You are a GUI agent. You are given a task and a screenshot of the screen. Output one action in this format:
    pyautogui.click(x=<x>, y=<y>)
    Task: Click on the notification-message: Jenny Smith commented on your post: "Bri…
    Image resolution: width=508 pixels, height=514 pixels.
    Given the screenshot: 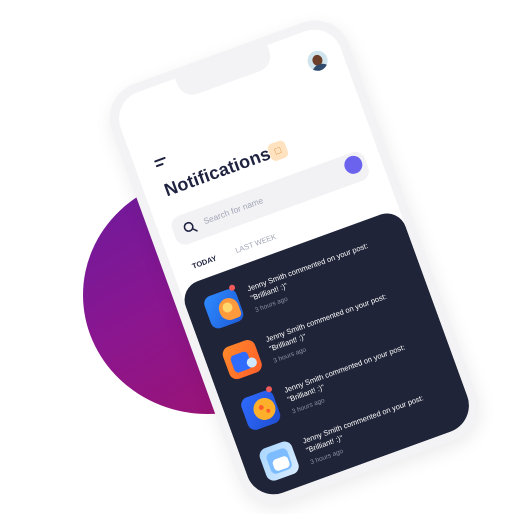 What is the action you would take?
    pyautogui.click(x=307, y=272)
    